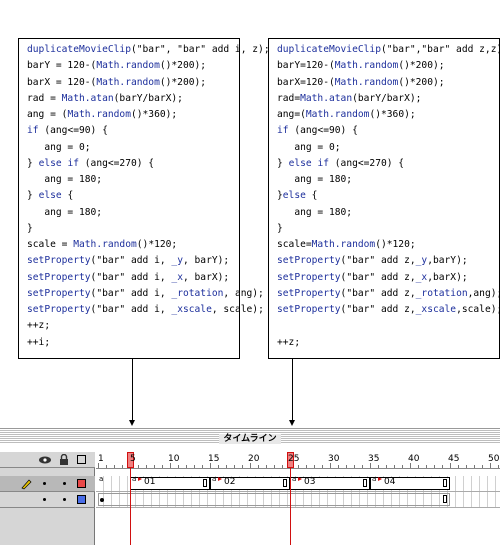 This screenshot has height=545, width=500. What do you see at coordinates (67, 131) in the screenshot?
I see `code-line: if (ang<=90) {` at bounding box center [67, 131].